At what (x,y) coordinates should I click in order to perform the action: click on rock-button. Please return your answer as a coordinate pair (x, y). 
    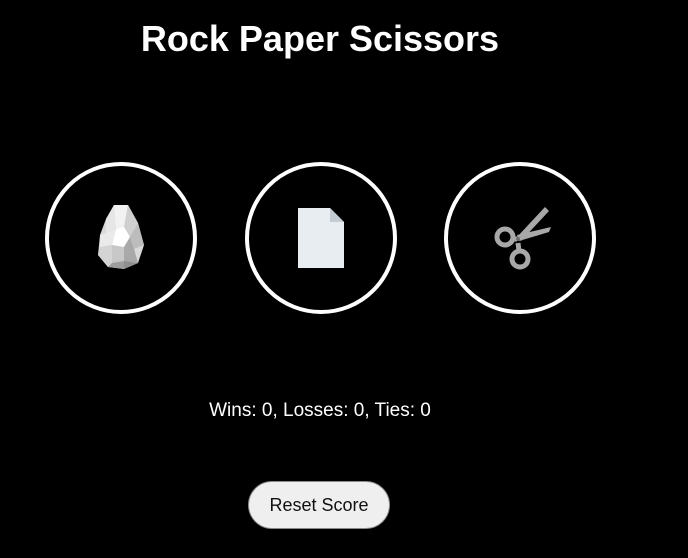
    Looking at the image, I should click on (121, 238).